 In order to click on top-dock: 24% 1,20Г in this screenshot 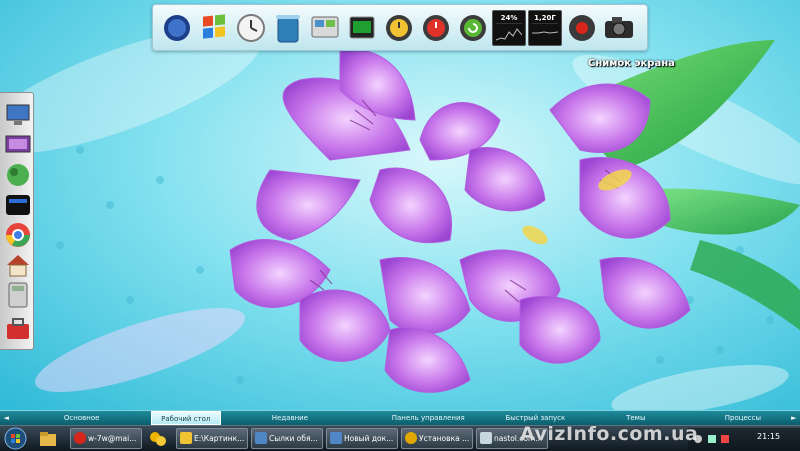, I will do `click(400, 27)`.